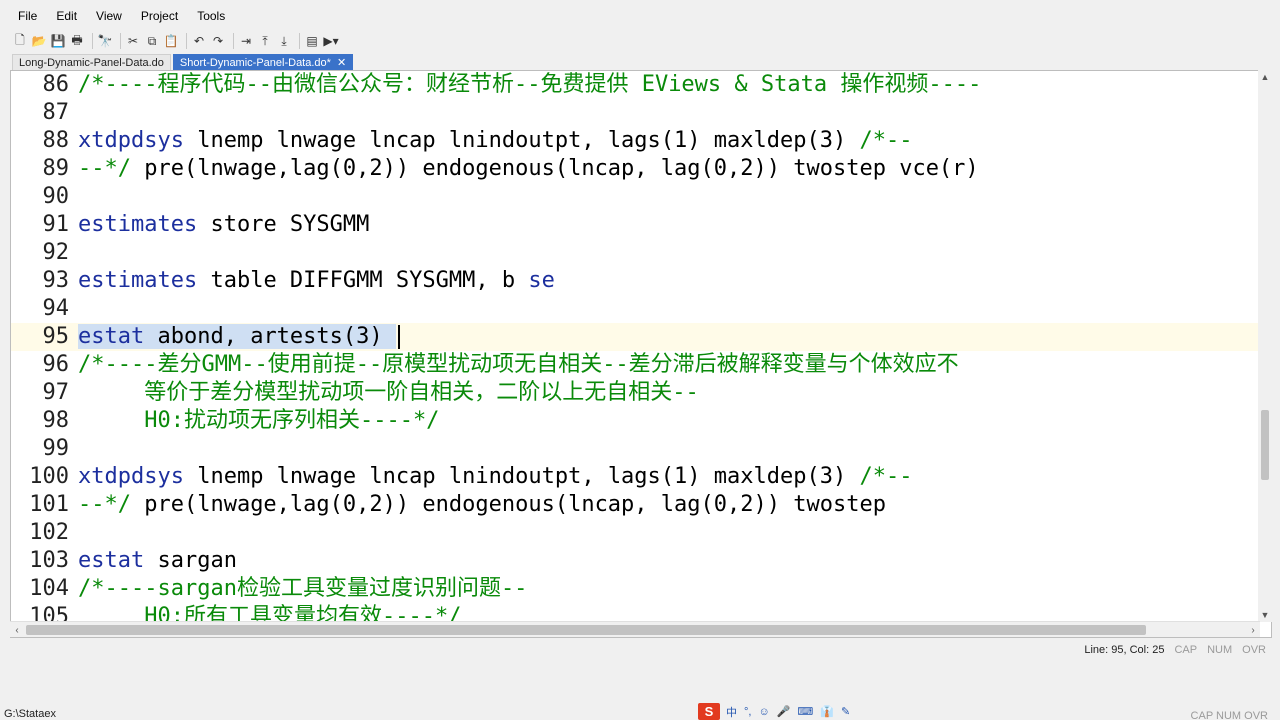 This screenshot has width=1280, height=722. I want to click on num-lock-indicator: NUM, so click(1220, 650).